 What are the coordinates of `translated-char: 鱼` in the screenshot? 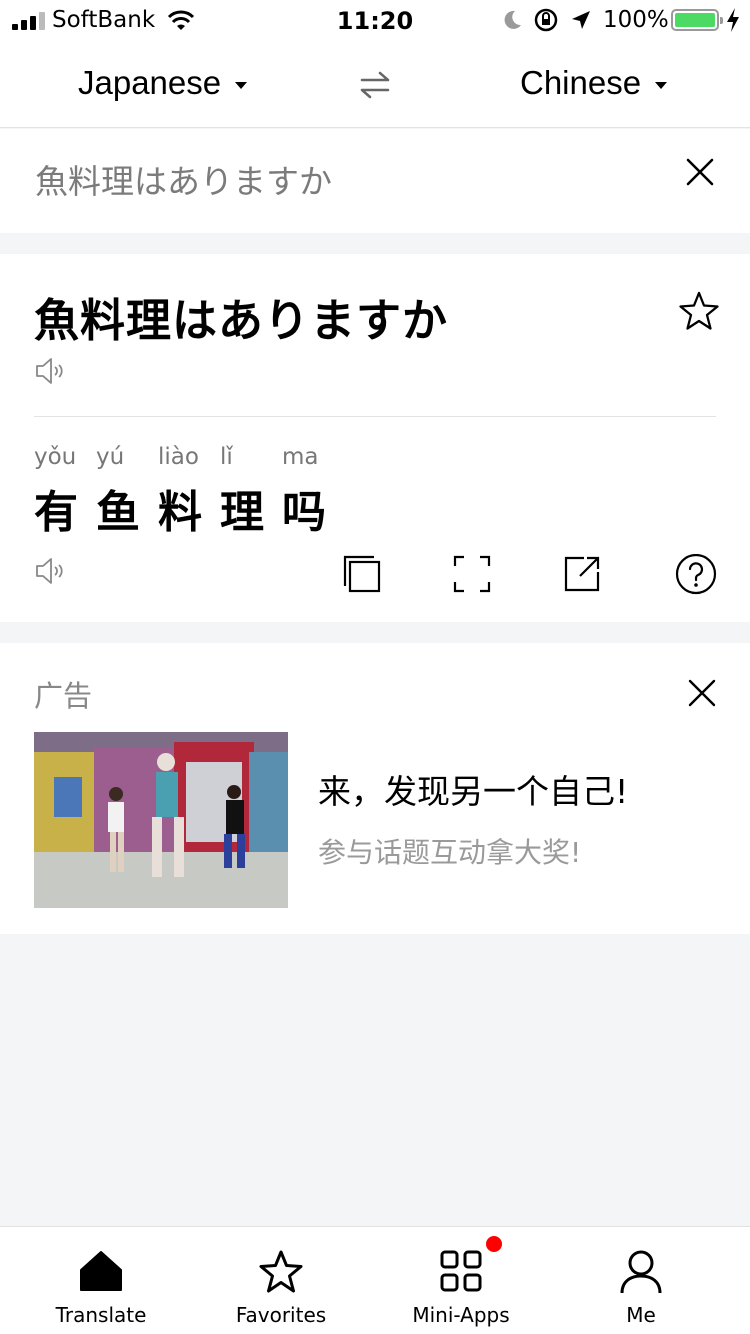 It's located at (118, 512).